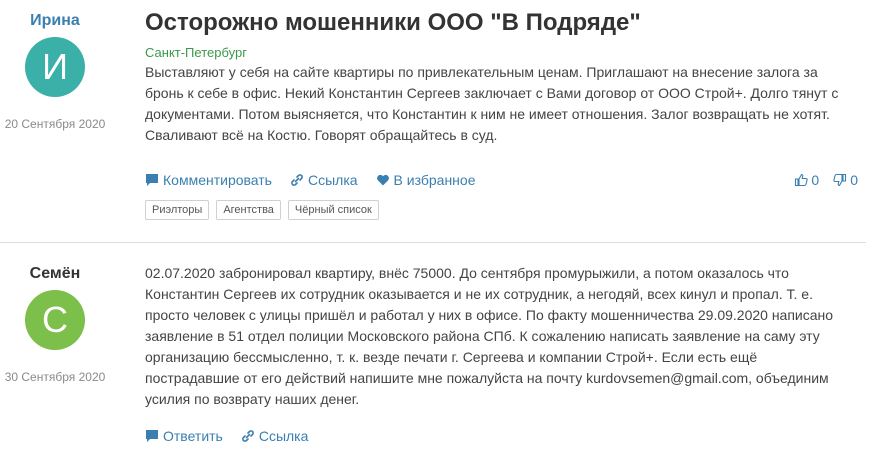  I want to click on dislike-button: 0, so click(845, 180).